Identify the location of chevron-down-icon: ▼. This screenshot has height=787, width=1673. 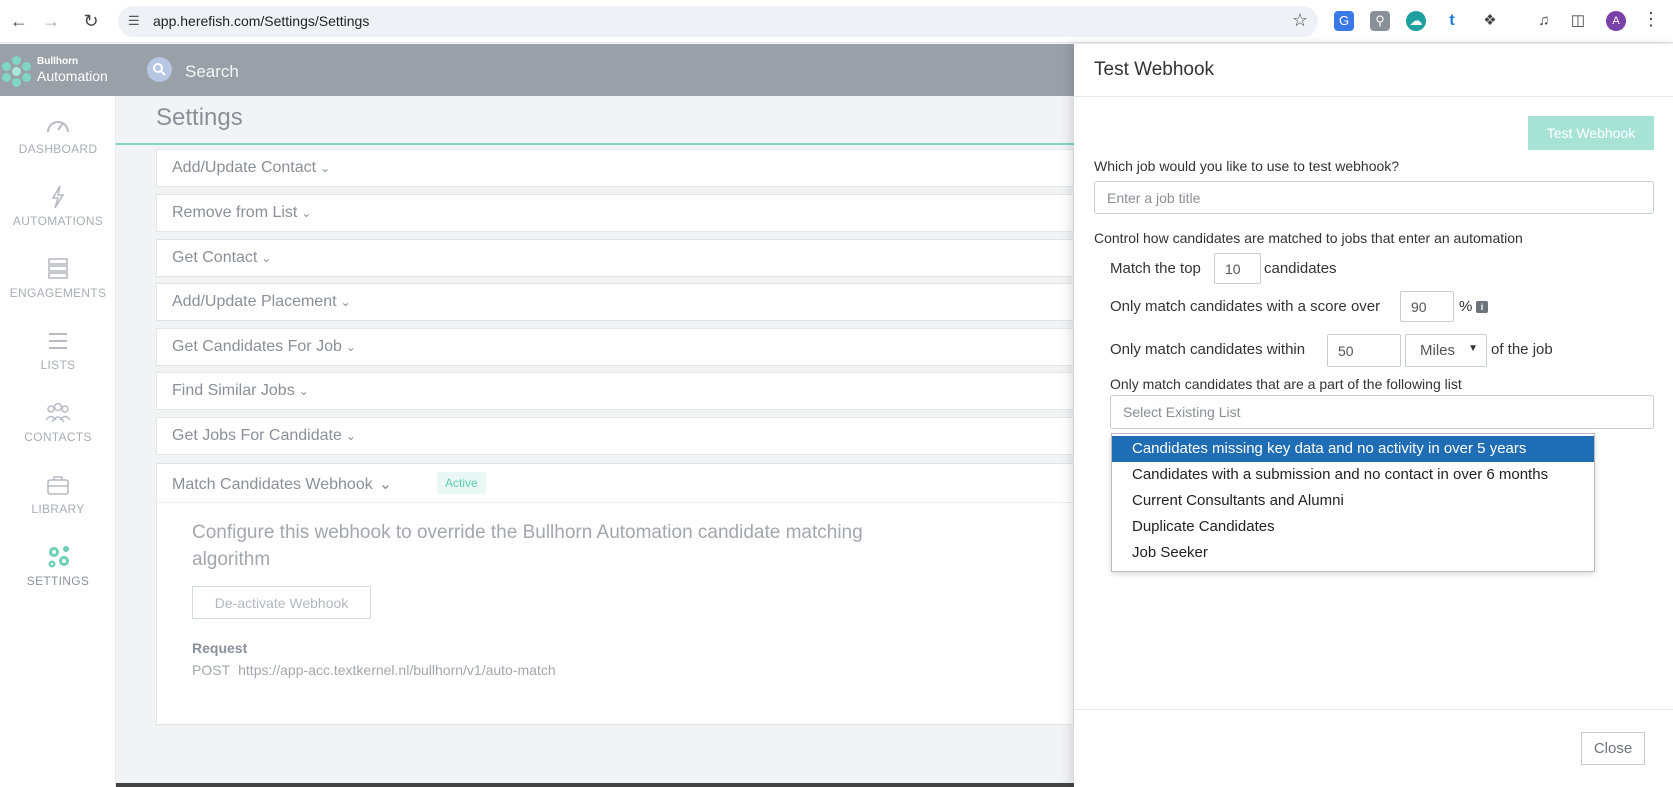
(1473, 348).